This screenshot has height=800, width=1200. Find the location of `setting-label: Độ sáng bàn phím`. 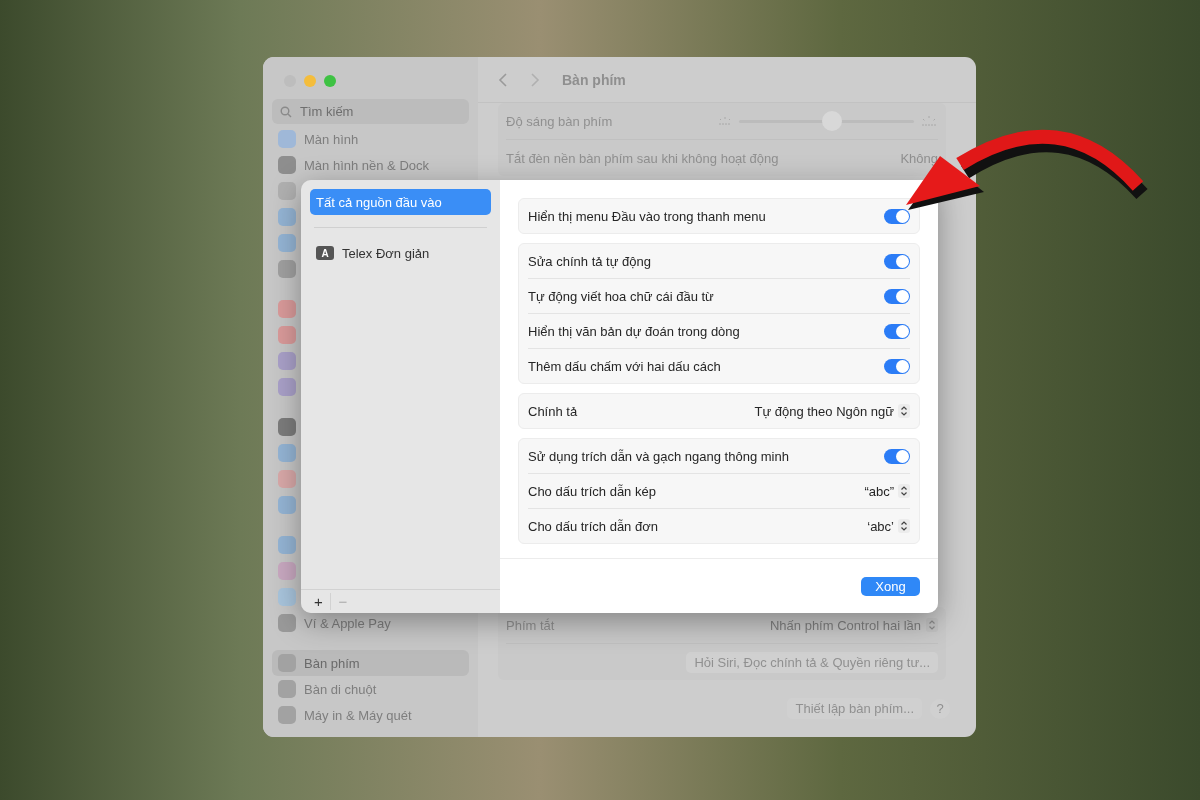

setting-label: Độ sáng bàn phím is located at coordinates (559, 121).